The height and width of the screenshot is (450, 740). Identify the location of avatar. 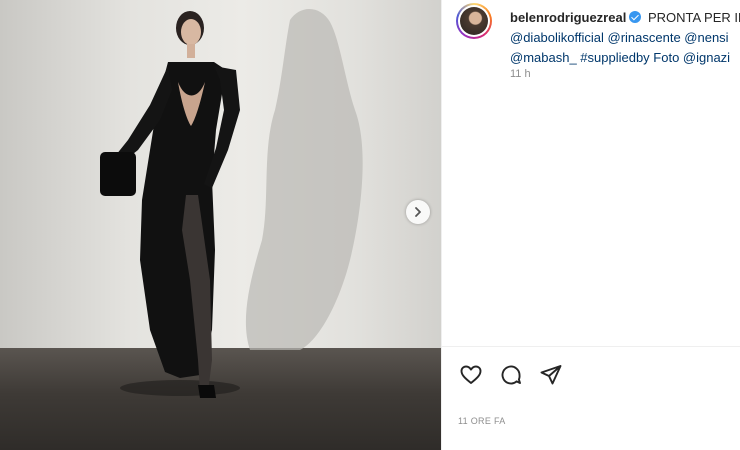
(474, 21).